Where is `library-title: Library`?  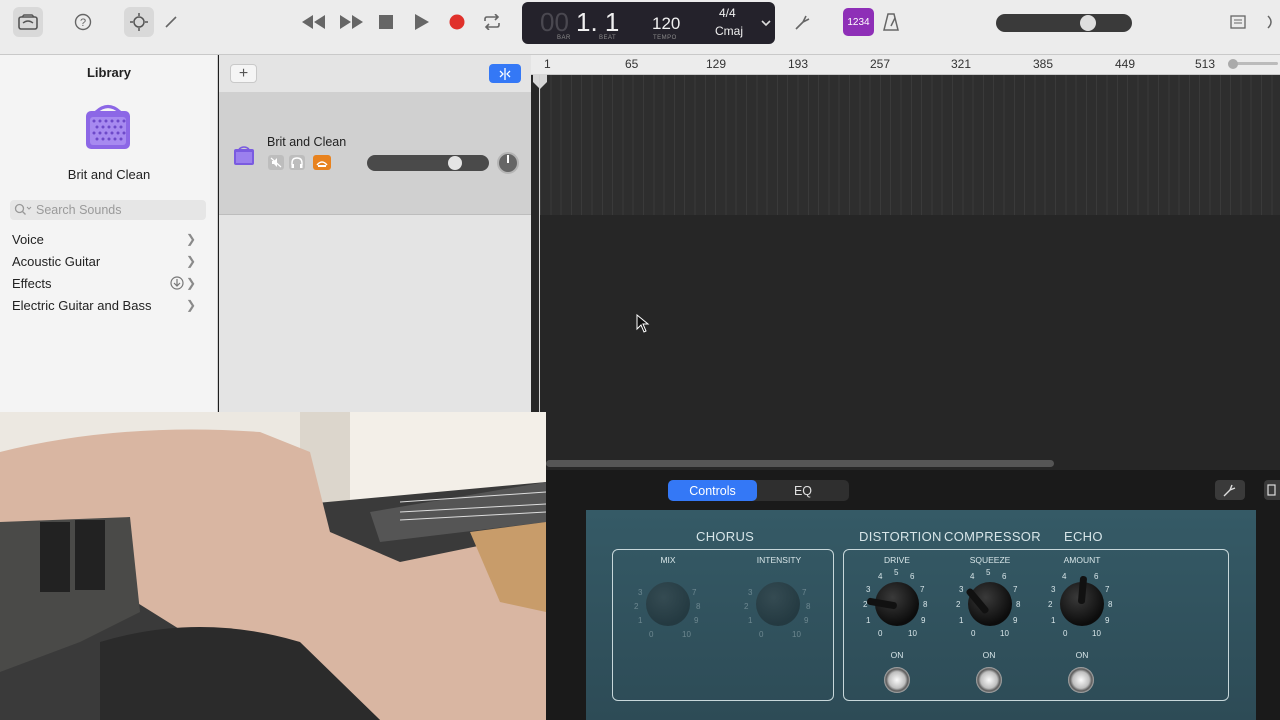
library-title: Library is located at coordinates (109, 72).